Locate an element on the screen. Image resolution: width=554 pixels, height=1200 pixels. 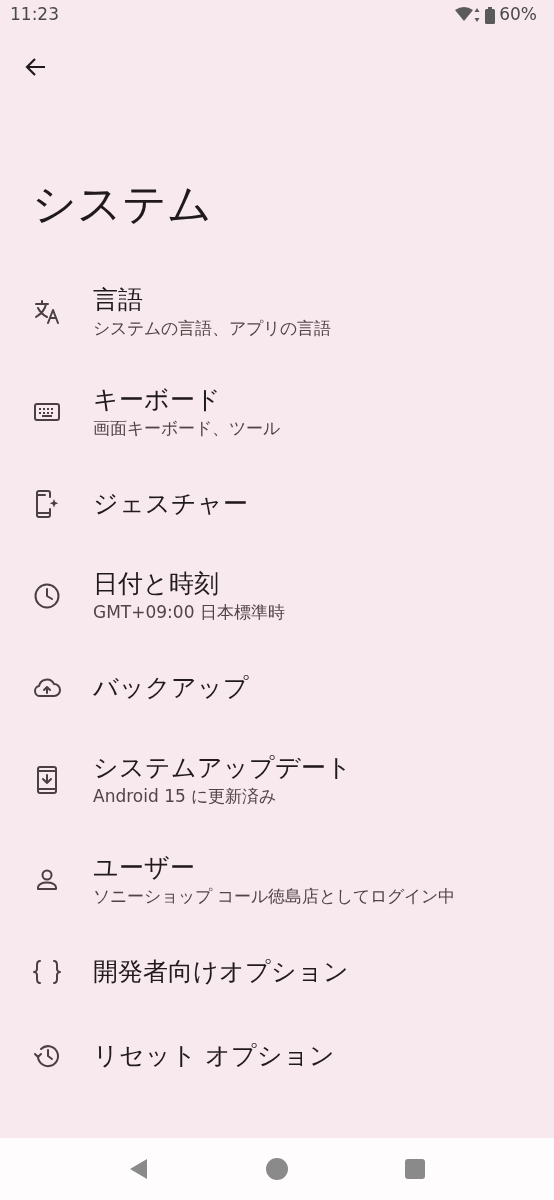
cloud-upload-icon is located at coordinates (46, 688).